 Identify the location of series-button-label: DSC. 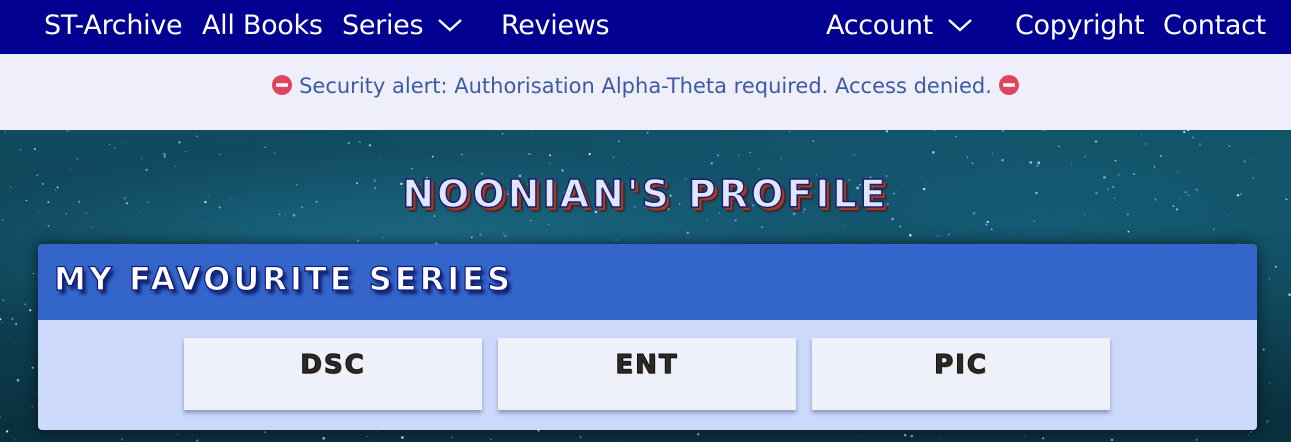
(333, 365).